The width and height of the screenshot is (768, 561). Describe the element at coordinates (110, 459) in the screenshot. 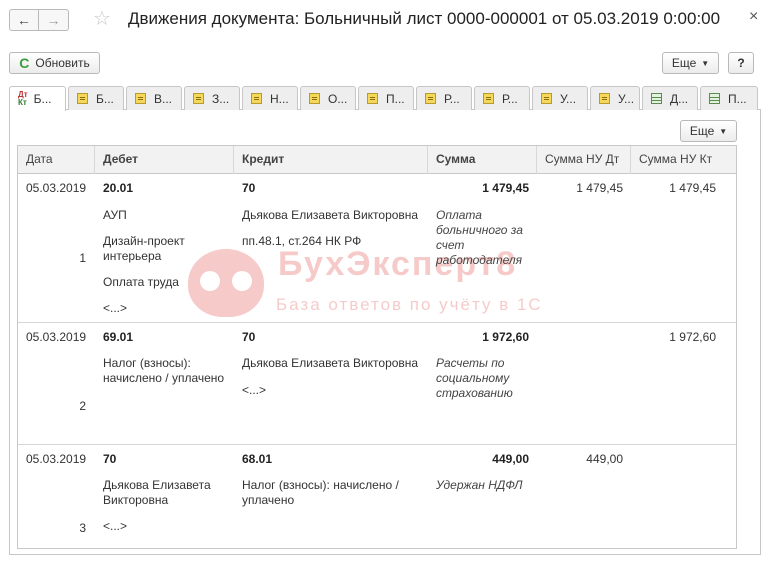

I see `debit-account: 70` at that location.